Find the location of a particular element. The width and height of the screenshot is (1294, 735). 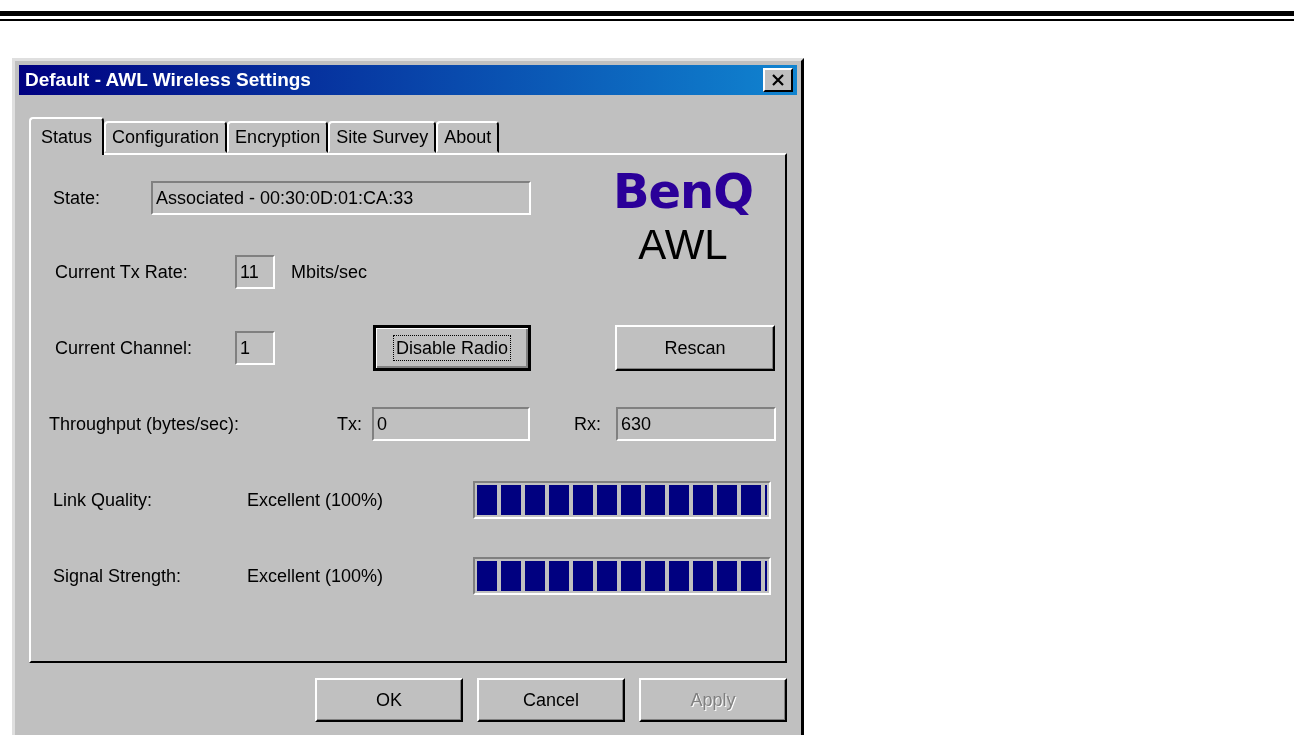

logo-product: AWL is located at coordinates (683, 245).